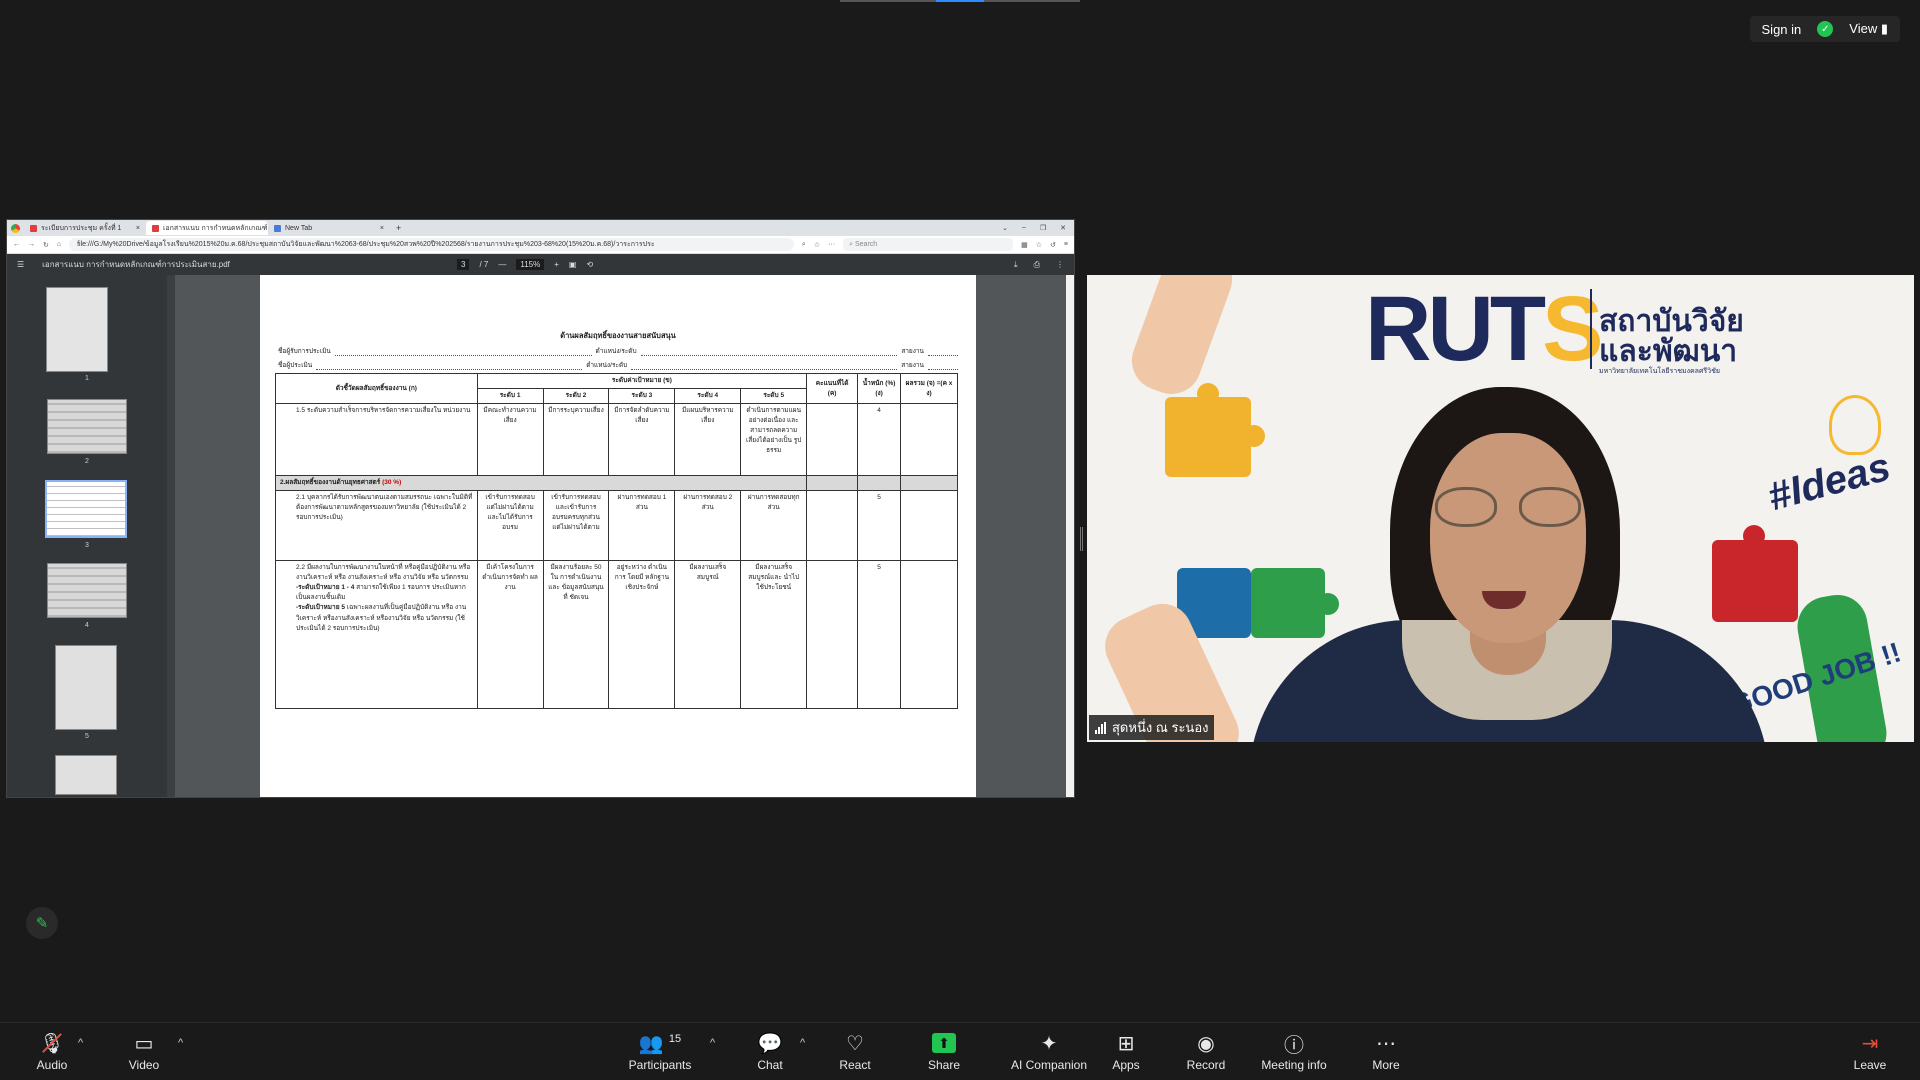 Image resolution: width=1920 pixels, height=1080 pixels. What do you see at coordinates (1671, 321) in the screenshot?
I see `ruts-thai-line-1: สถาบันวิจัย` at bounding box center [1671, 321].